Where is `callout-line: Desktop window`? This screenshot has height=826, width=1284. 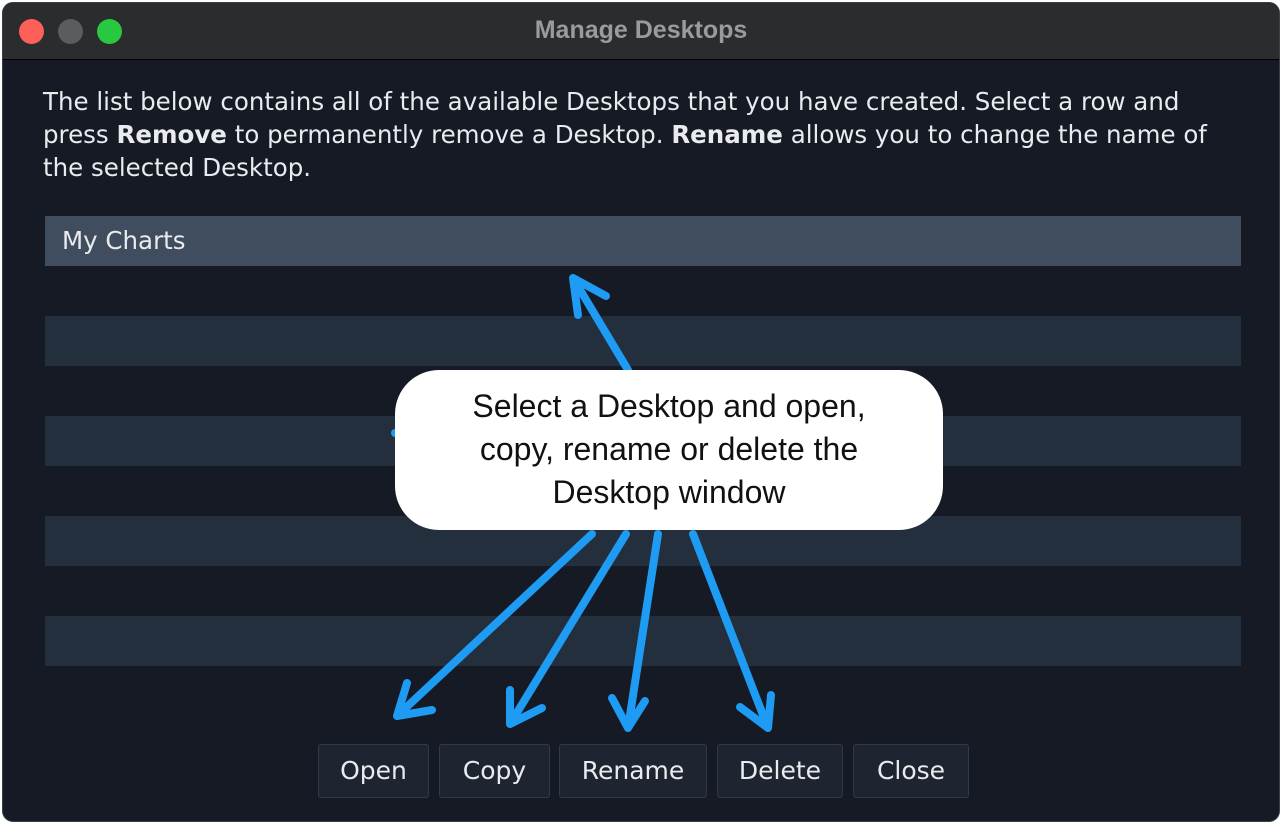 callout-line: Desktop window is located at coordinates (669, 492).